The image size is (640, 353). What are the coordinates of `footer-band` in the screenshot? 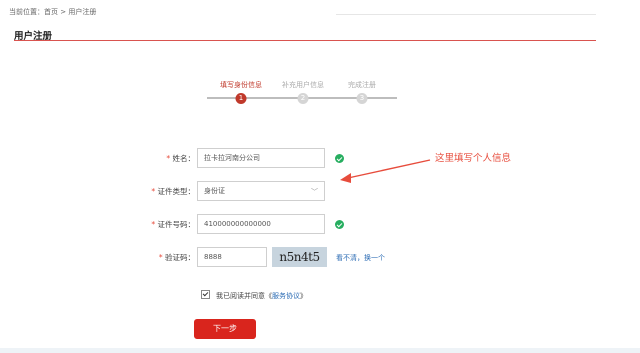 It's located at (320, 350).